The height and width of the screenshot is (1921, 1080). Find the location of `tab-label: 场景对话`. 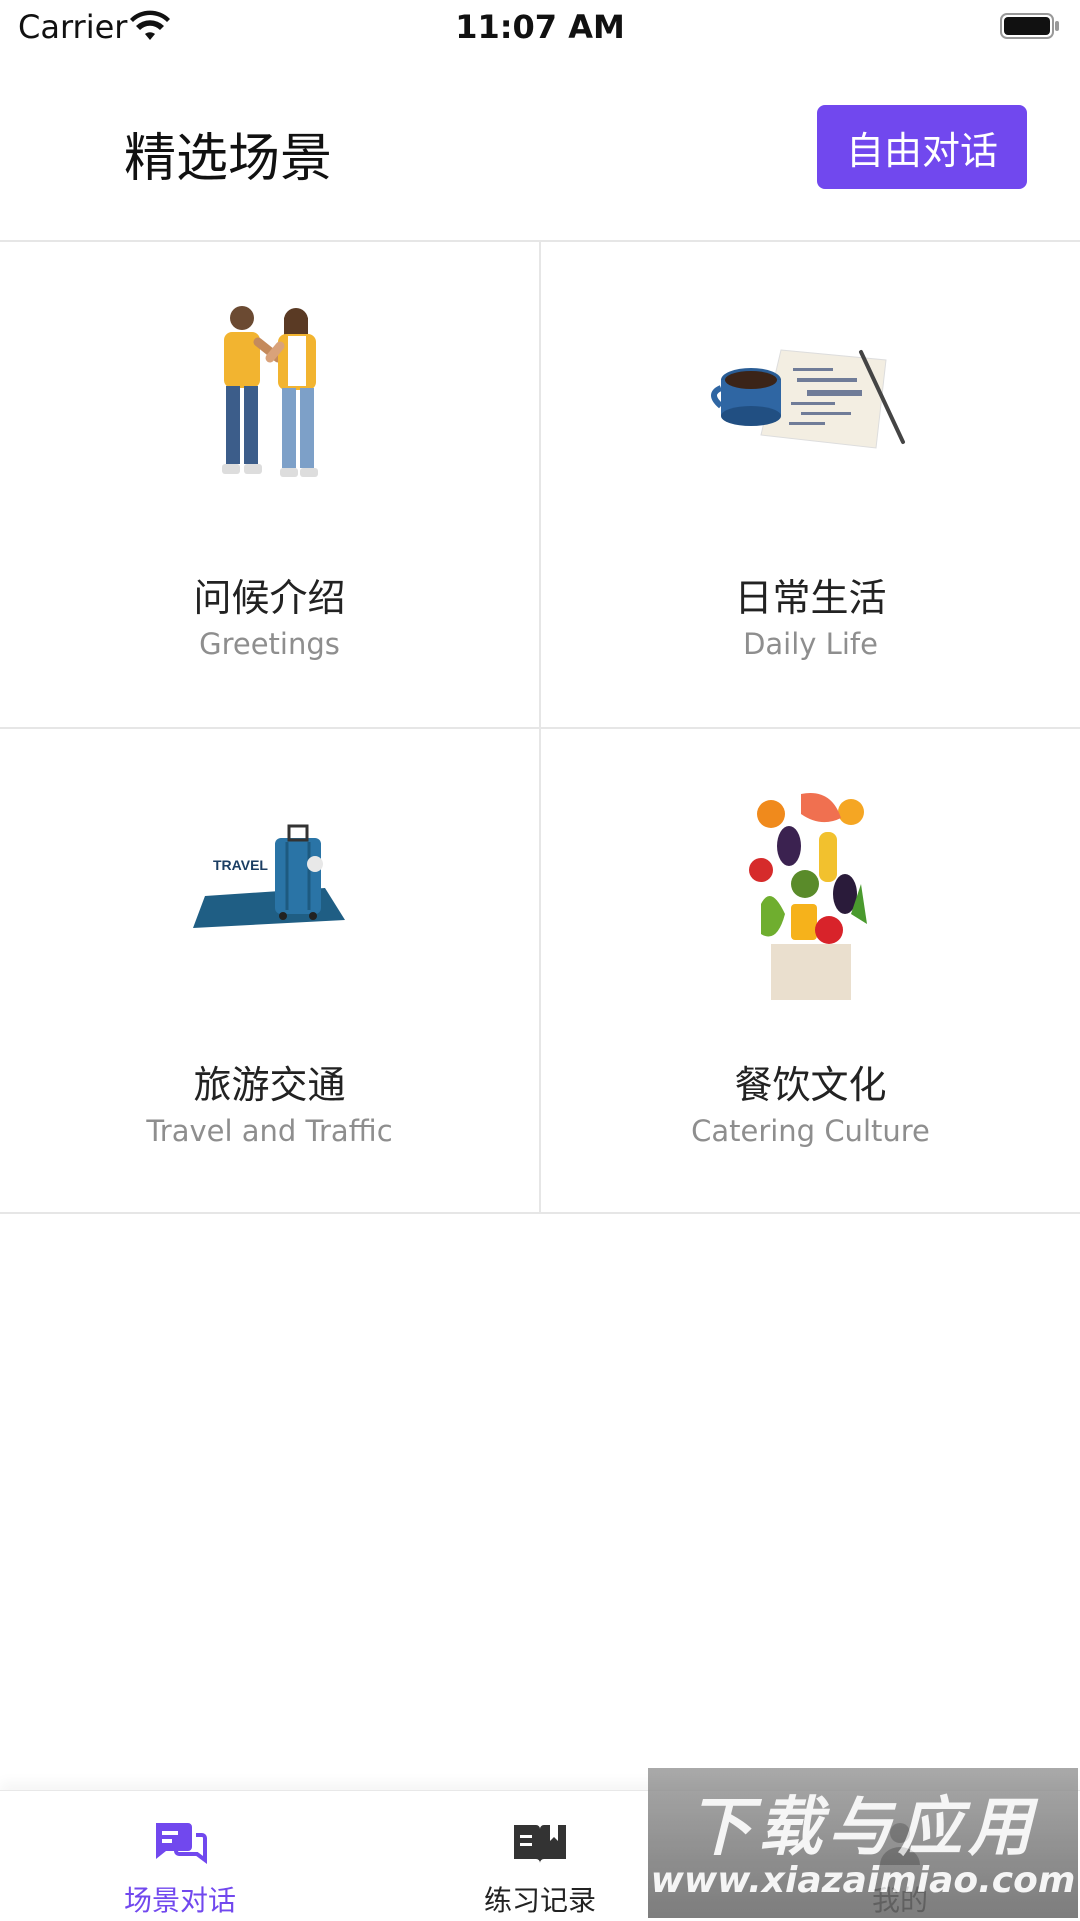

tab-label: 场景对话 is located at coordinates (179, 1900).